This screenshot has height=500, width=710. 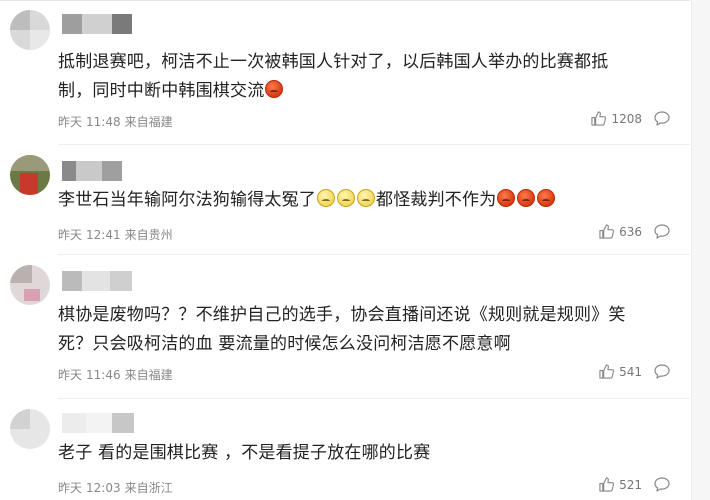 What do you see at coordinates (244, 453) in the screenshot?
I see `comment-text-run: 老子 看的是围棋比赛 ，不是看提子放在哪的比赛` at bounding box center [244, 453].